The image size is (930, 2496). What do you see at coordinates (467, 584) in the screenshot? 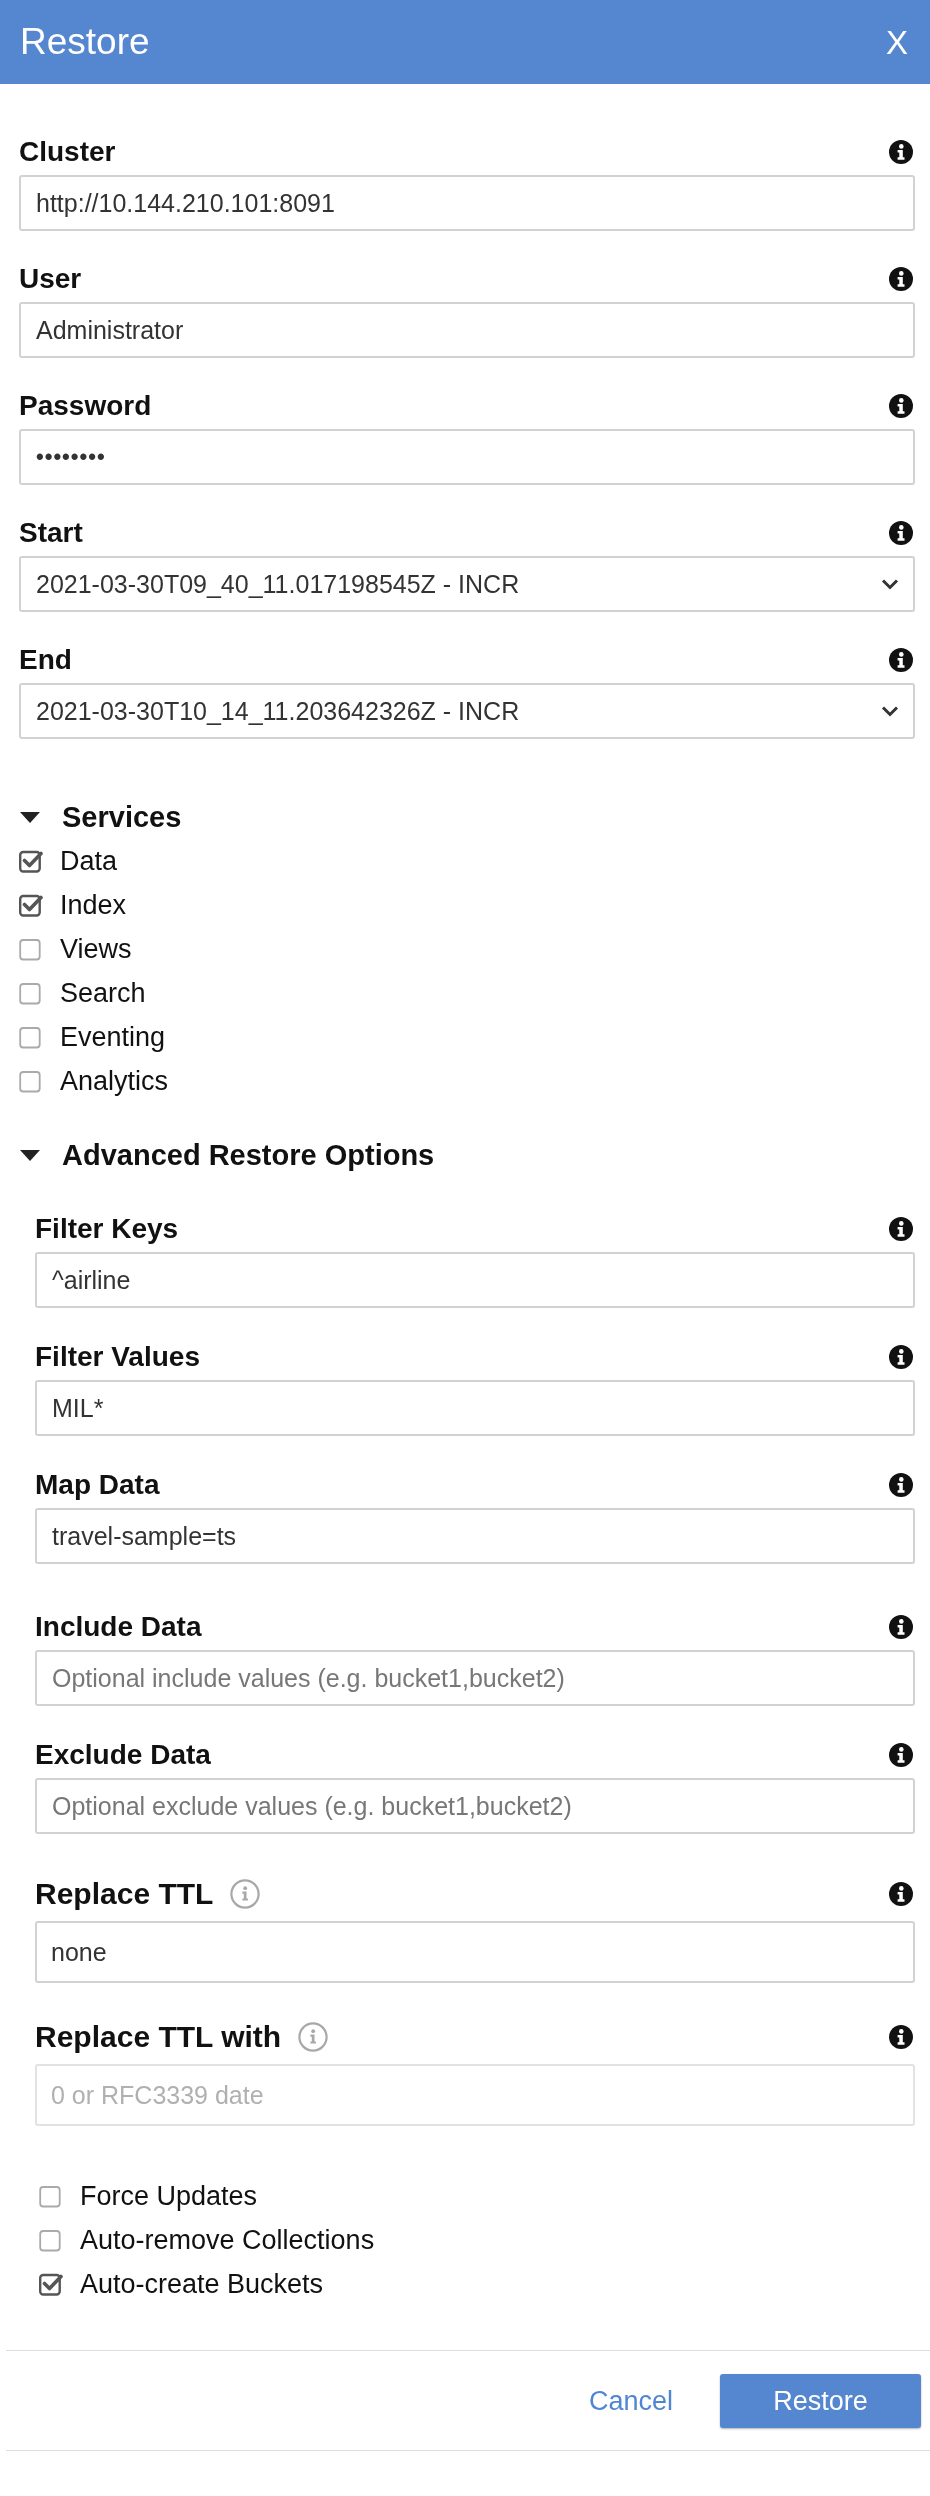
I see `dropdown-select: 2021-03-30T09_40_11.017198545Z - INCR` at bounding box center [467, 584].